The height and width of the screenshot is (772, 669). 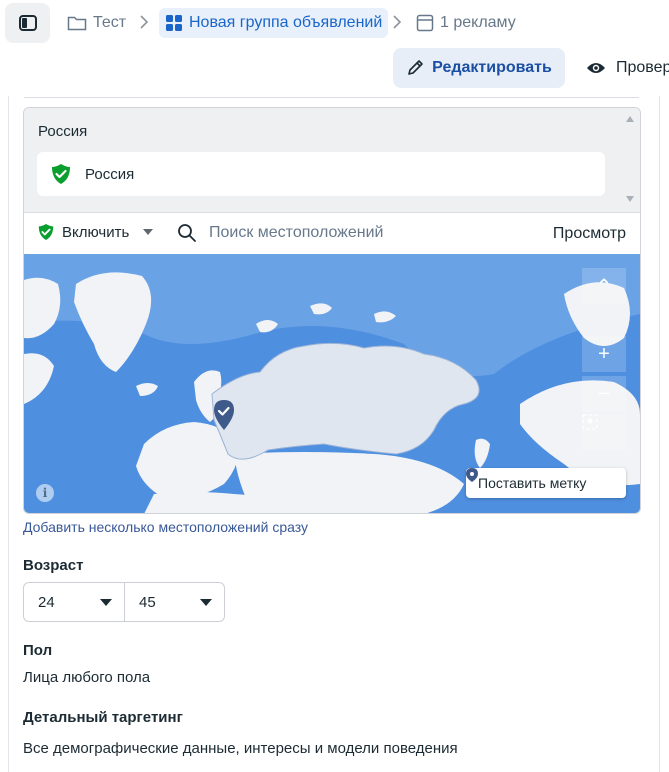 What do you see at coordinates (147, 602) in the screenshot?
I see `age-max-value: 45` at bounding box center [147, 602].